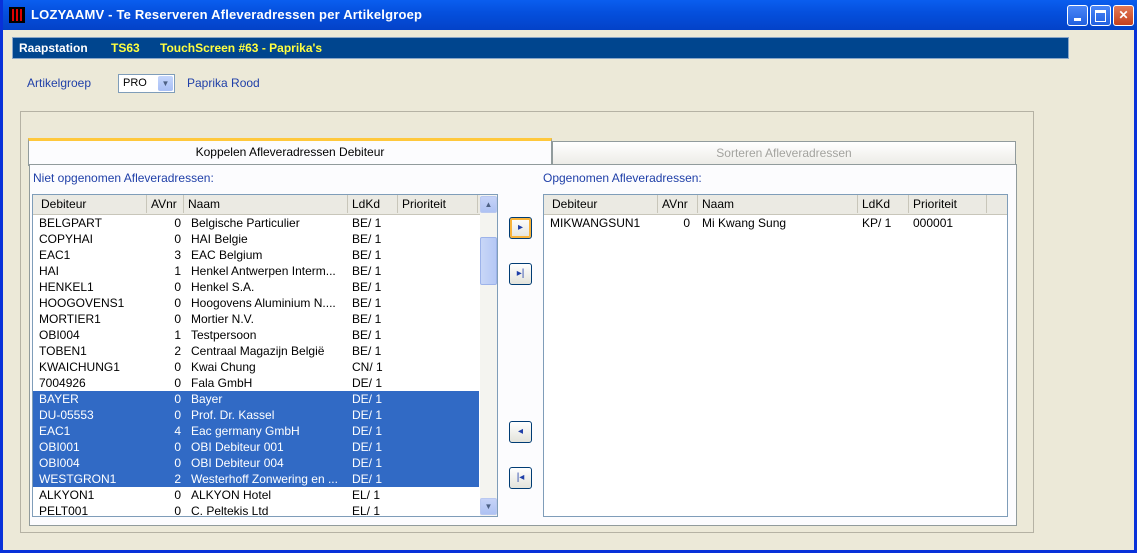 The height and width of the screenshot is (553, 1137). What do you see at coordinates (256, 431) in the screenshot?
I see `table-row: EAC1 4 Eac germany GmbH DE/ 1` at bounding box center [256, 431].